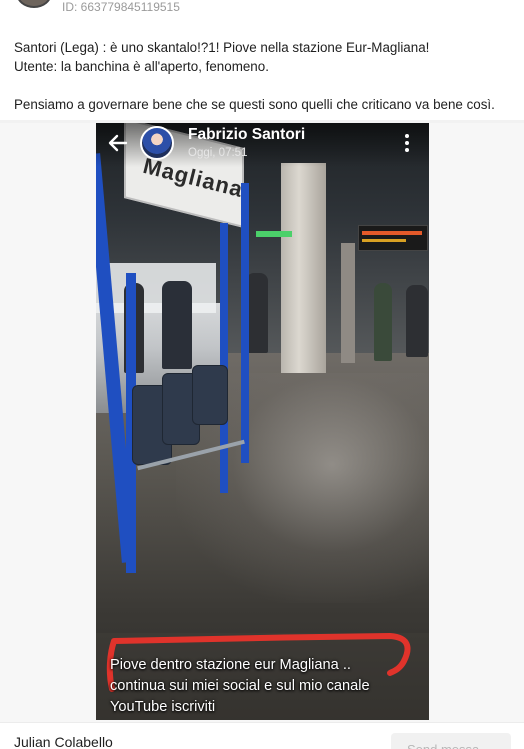 The height and width of the screenshot is (749, 524). What do you see at coordinates (34, 4) in the screenshot?
I see `author-avatar` at bounding box center [34, 4].